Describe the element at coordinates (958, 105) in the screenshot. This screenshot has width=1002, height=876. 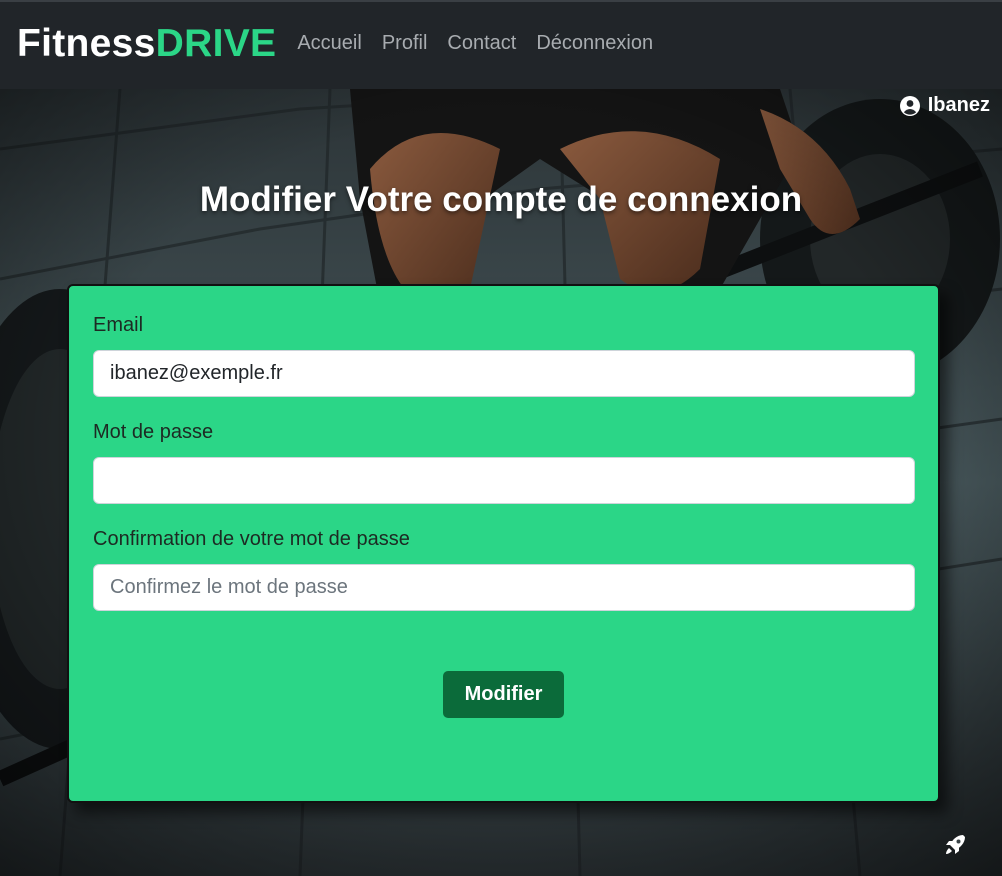
I see `user-name: Ibanez` at that location.